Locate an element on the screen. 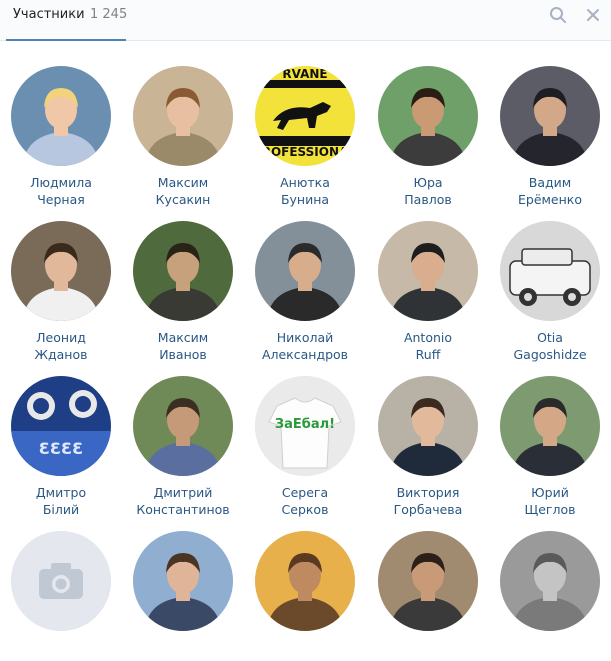  member-card: ƐƐƐƐ Дмитро Білий is located at coordinates (61, 434).